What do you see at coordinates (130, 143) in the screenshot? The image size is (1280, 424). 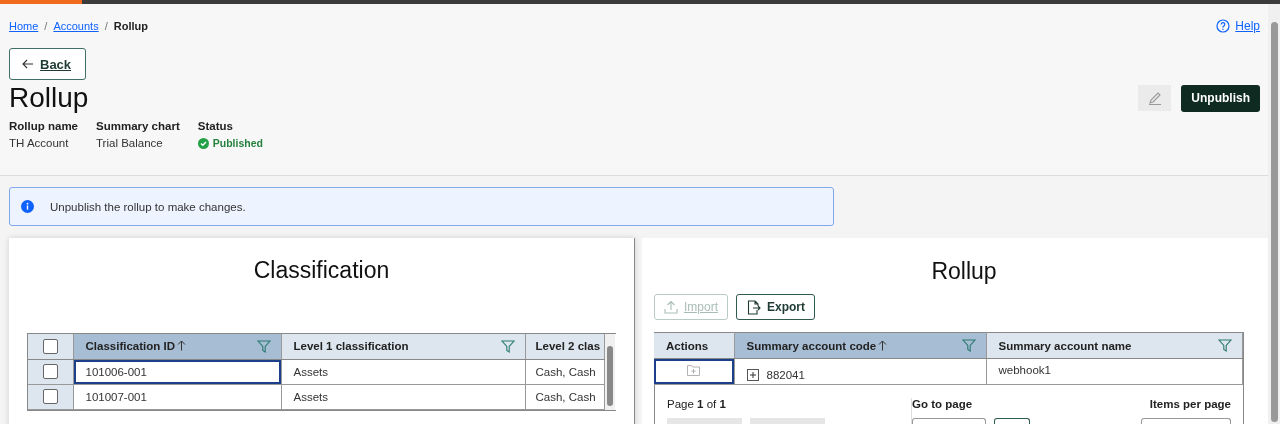 I see `field-value: Trial Balance` at bounding box center [130, 143].